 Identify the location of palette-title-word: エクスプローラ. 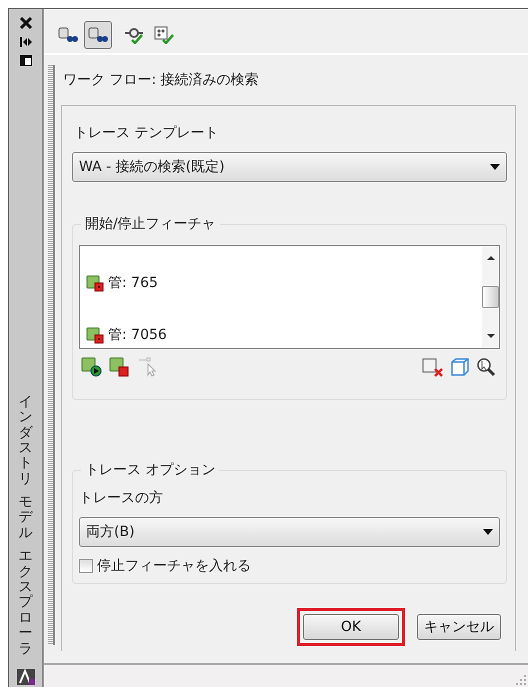
(25, 603).